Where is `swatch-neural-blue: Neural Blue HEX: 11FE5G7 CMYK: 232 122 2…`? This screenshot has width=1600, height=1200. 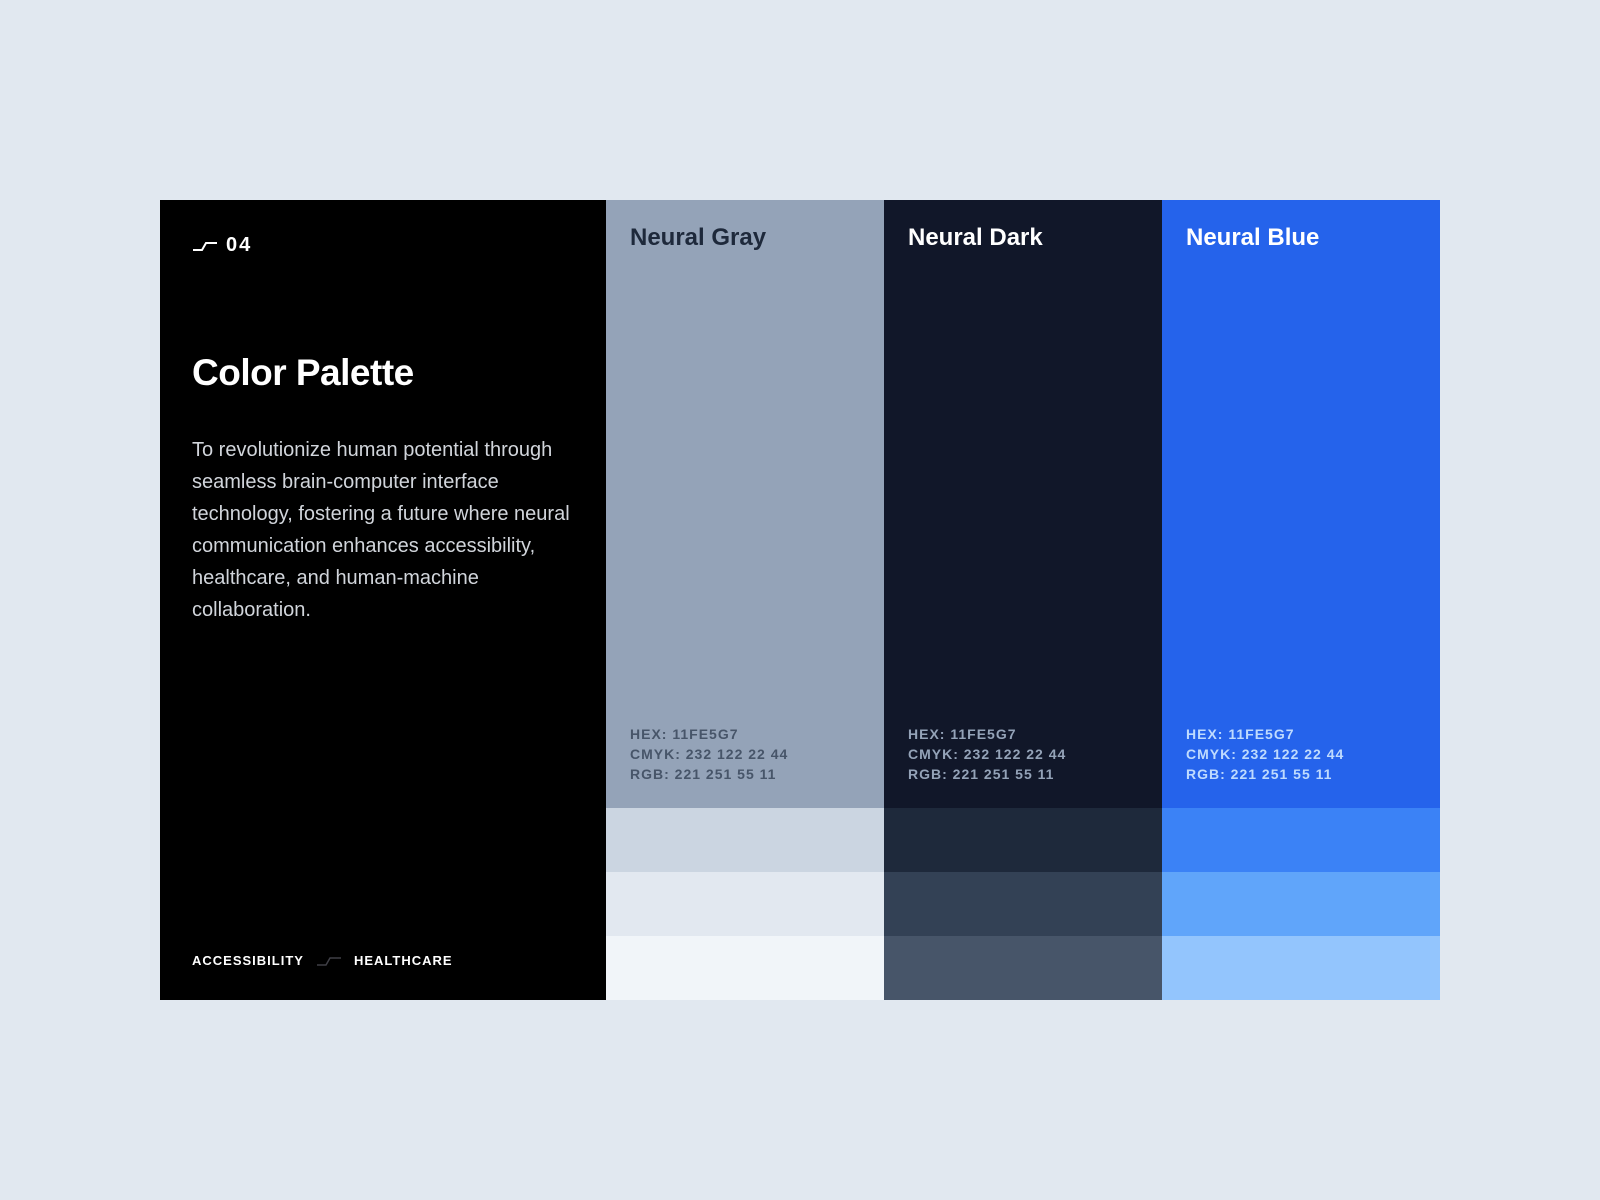 swatch-neural-blue: Neural Blue HEX: 11FE5G7 CMYK: 232 122 2… is located at coordinates (1301, 600).